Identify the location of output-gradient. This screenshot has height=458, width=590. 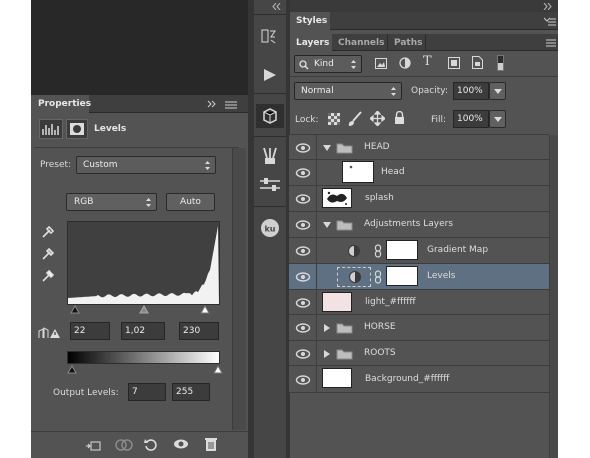
(143, 357).